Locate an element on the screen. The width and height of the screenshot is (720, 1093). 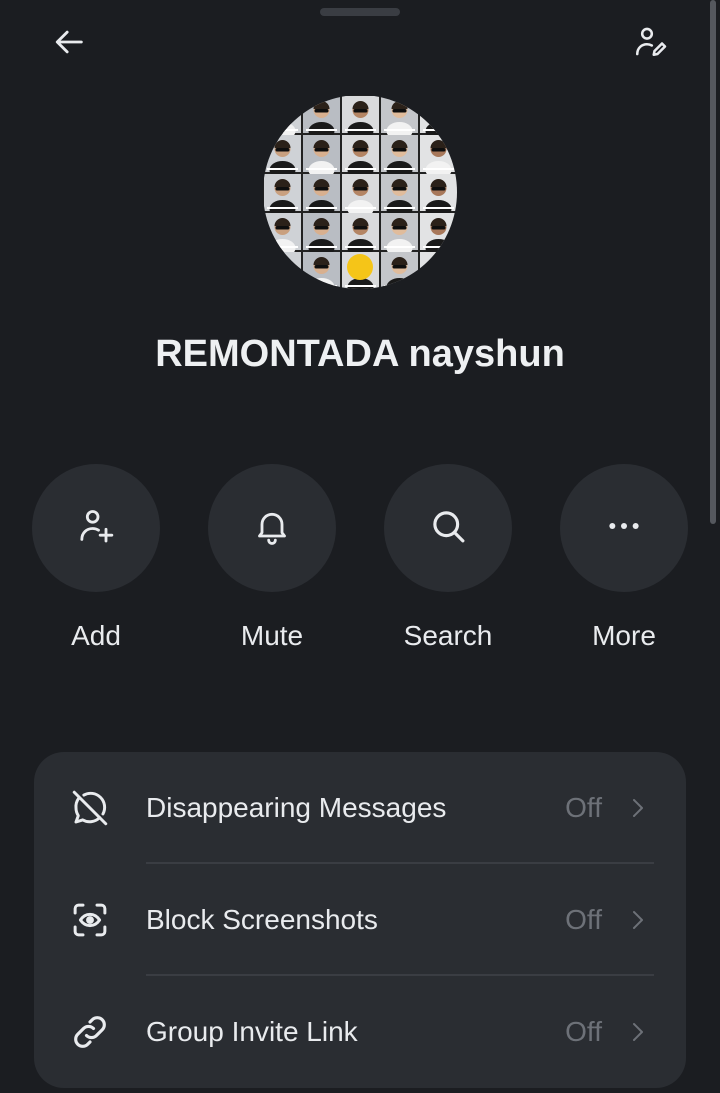
search-action: Search is located at coordinates (448, 558).